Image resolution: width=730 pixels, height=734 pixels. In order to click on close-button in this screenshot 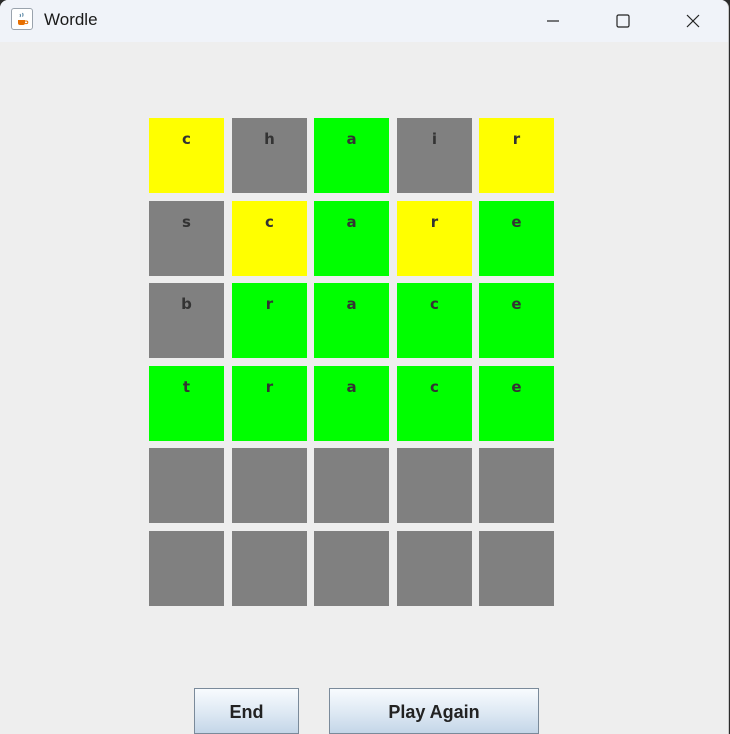, I will do `click(693, 21)`.